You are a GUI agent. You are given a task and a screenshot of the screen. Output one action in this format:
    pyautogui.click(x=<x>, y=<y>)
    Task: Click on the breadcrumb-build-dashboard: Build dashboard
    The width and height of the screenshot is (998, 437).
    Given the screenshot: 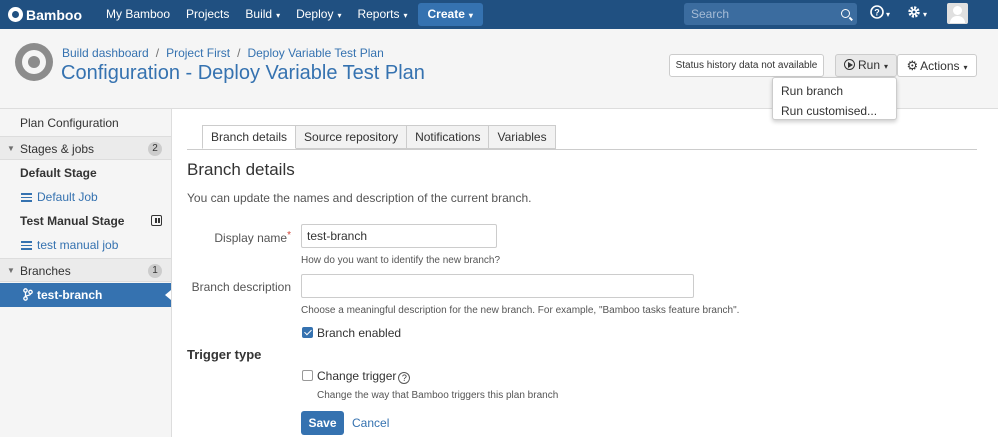 What is the action you would take?
    pyautogui.click(x=105, y=53)
    